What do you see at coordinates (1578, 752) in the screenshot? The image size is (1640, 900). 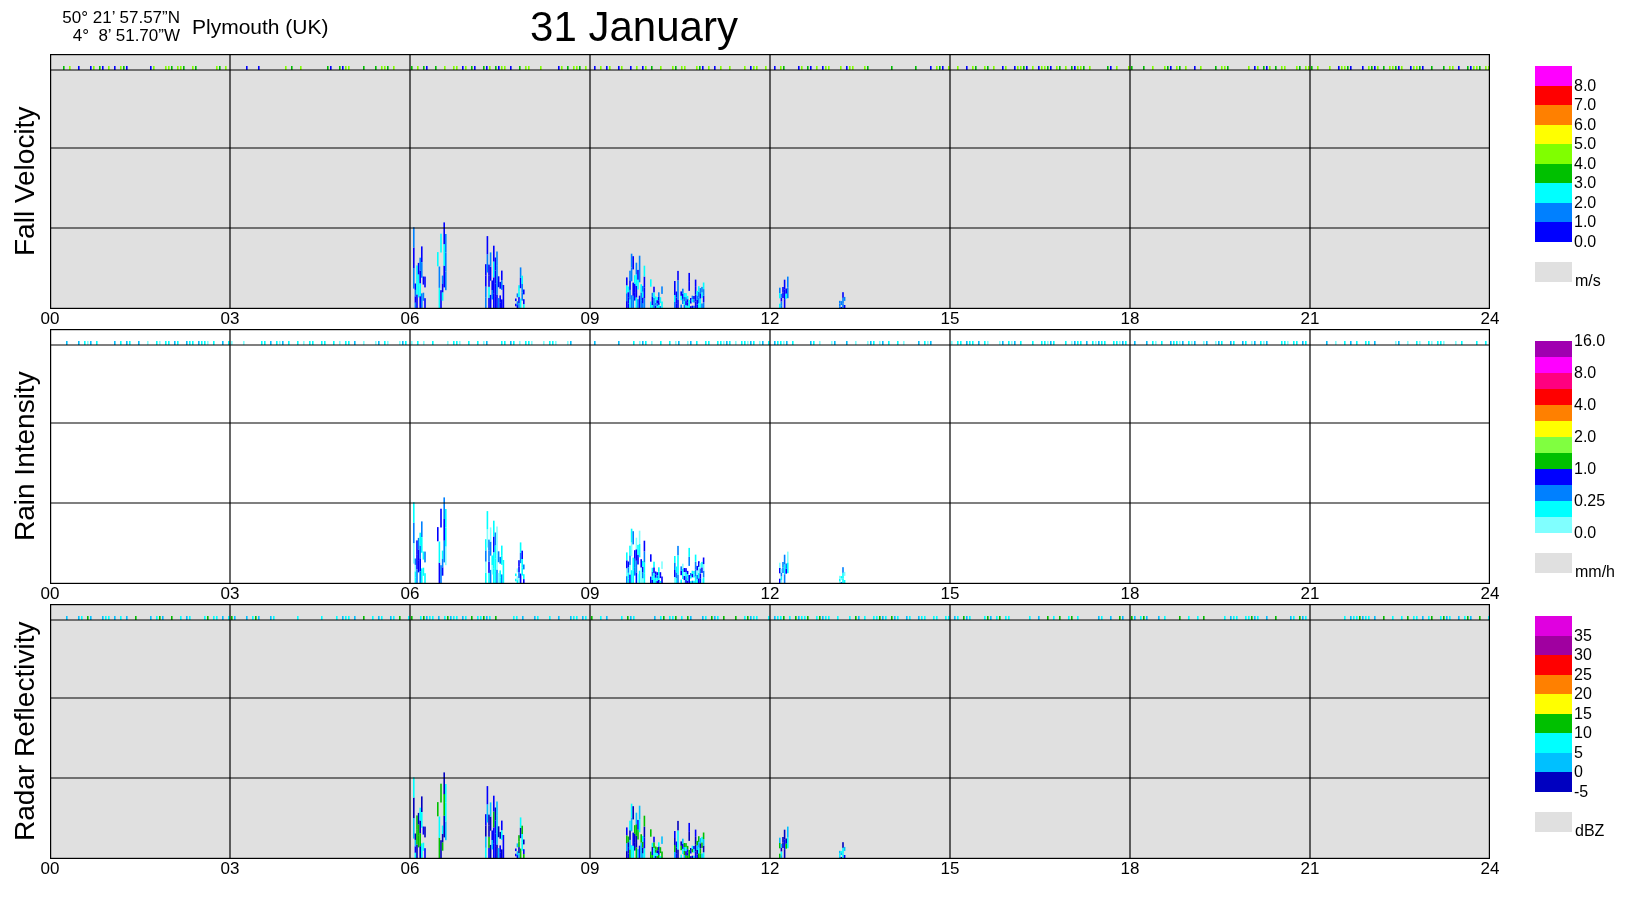 I see `legend-label: 5` at bounding box center [1578, 752].